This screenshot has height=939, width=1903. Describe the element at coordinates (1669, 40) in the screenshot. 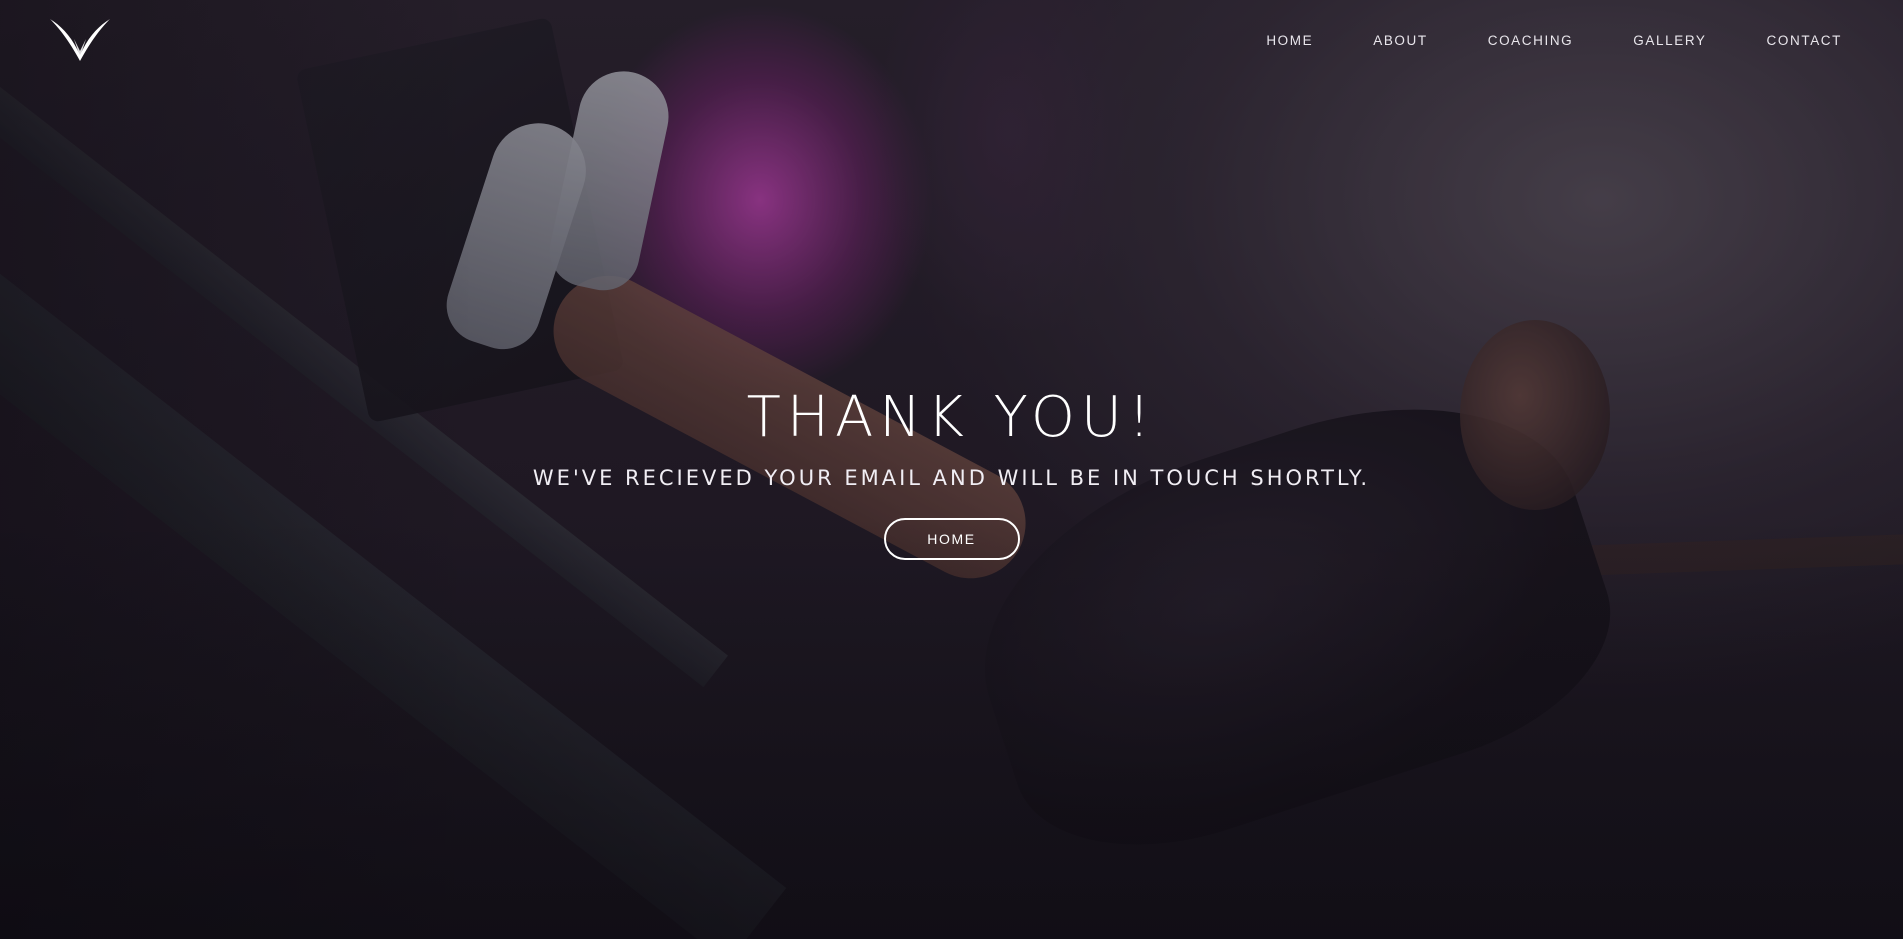

I see `nav-gallery: GALLERY` at that location.